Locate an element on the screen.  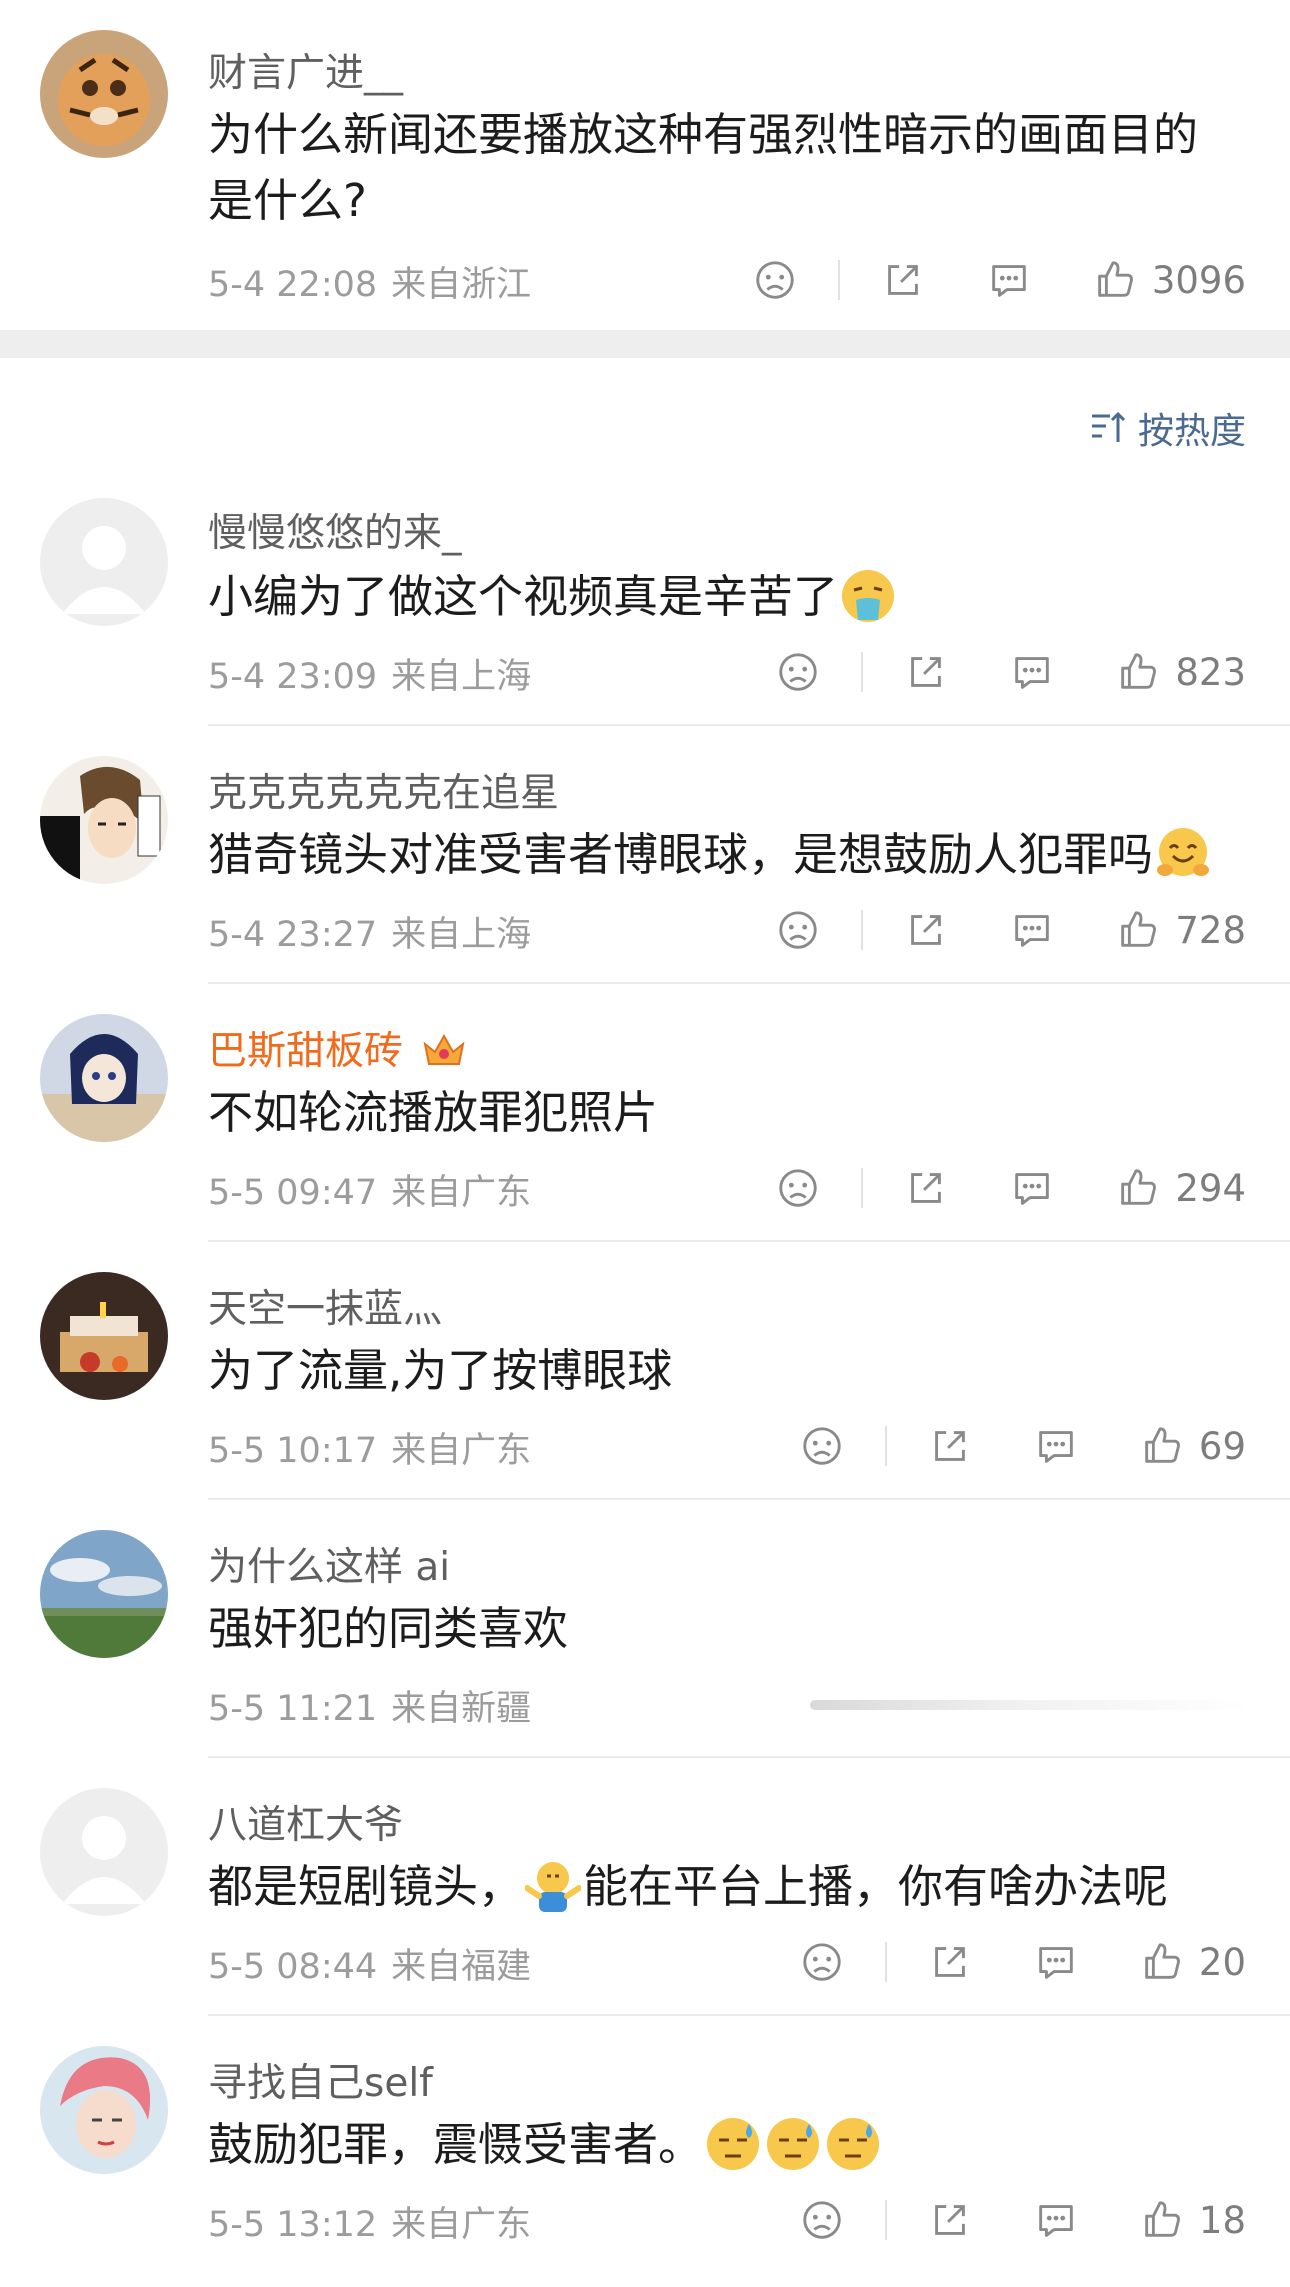
sort-icon is located at coordinates (1108, 426).